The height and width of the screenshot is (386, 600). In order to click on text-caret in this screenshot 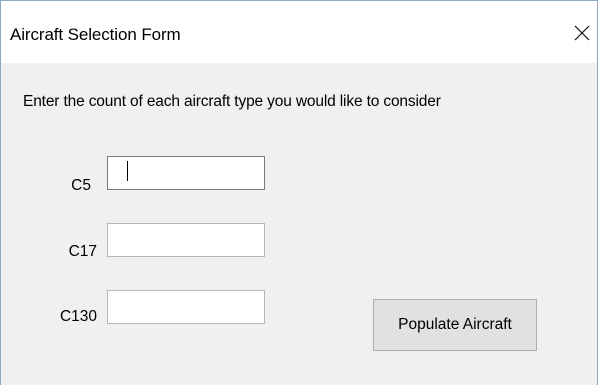, I will do `click(127, 171)`.